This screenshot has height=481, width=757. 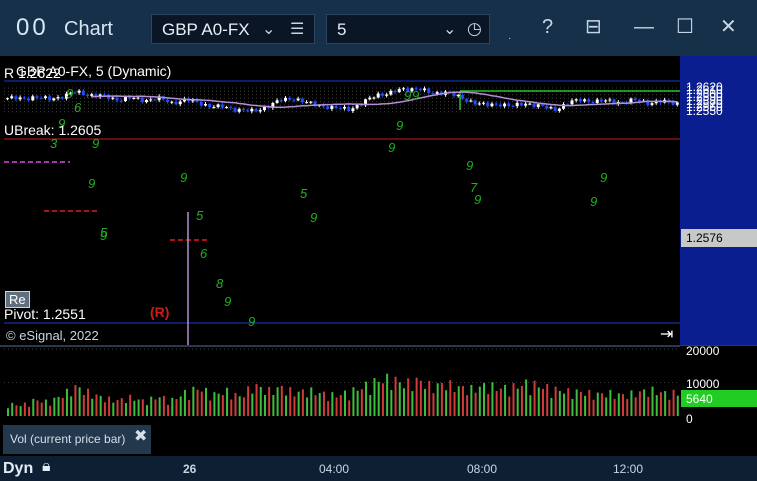 What do you see at coordinates (140, 436) in the screenshot?
I see `close-icon: ✖` at bounding box center [140, 436].